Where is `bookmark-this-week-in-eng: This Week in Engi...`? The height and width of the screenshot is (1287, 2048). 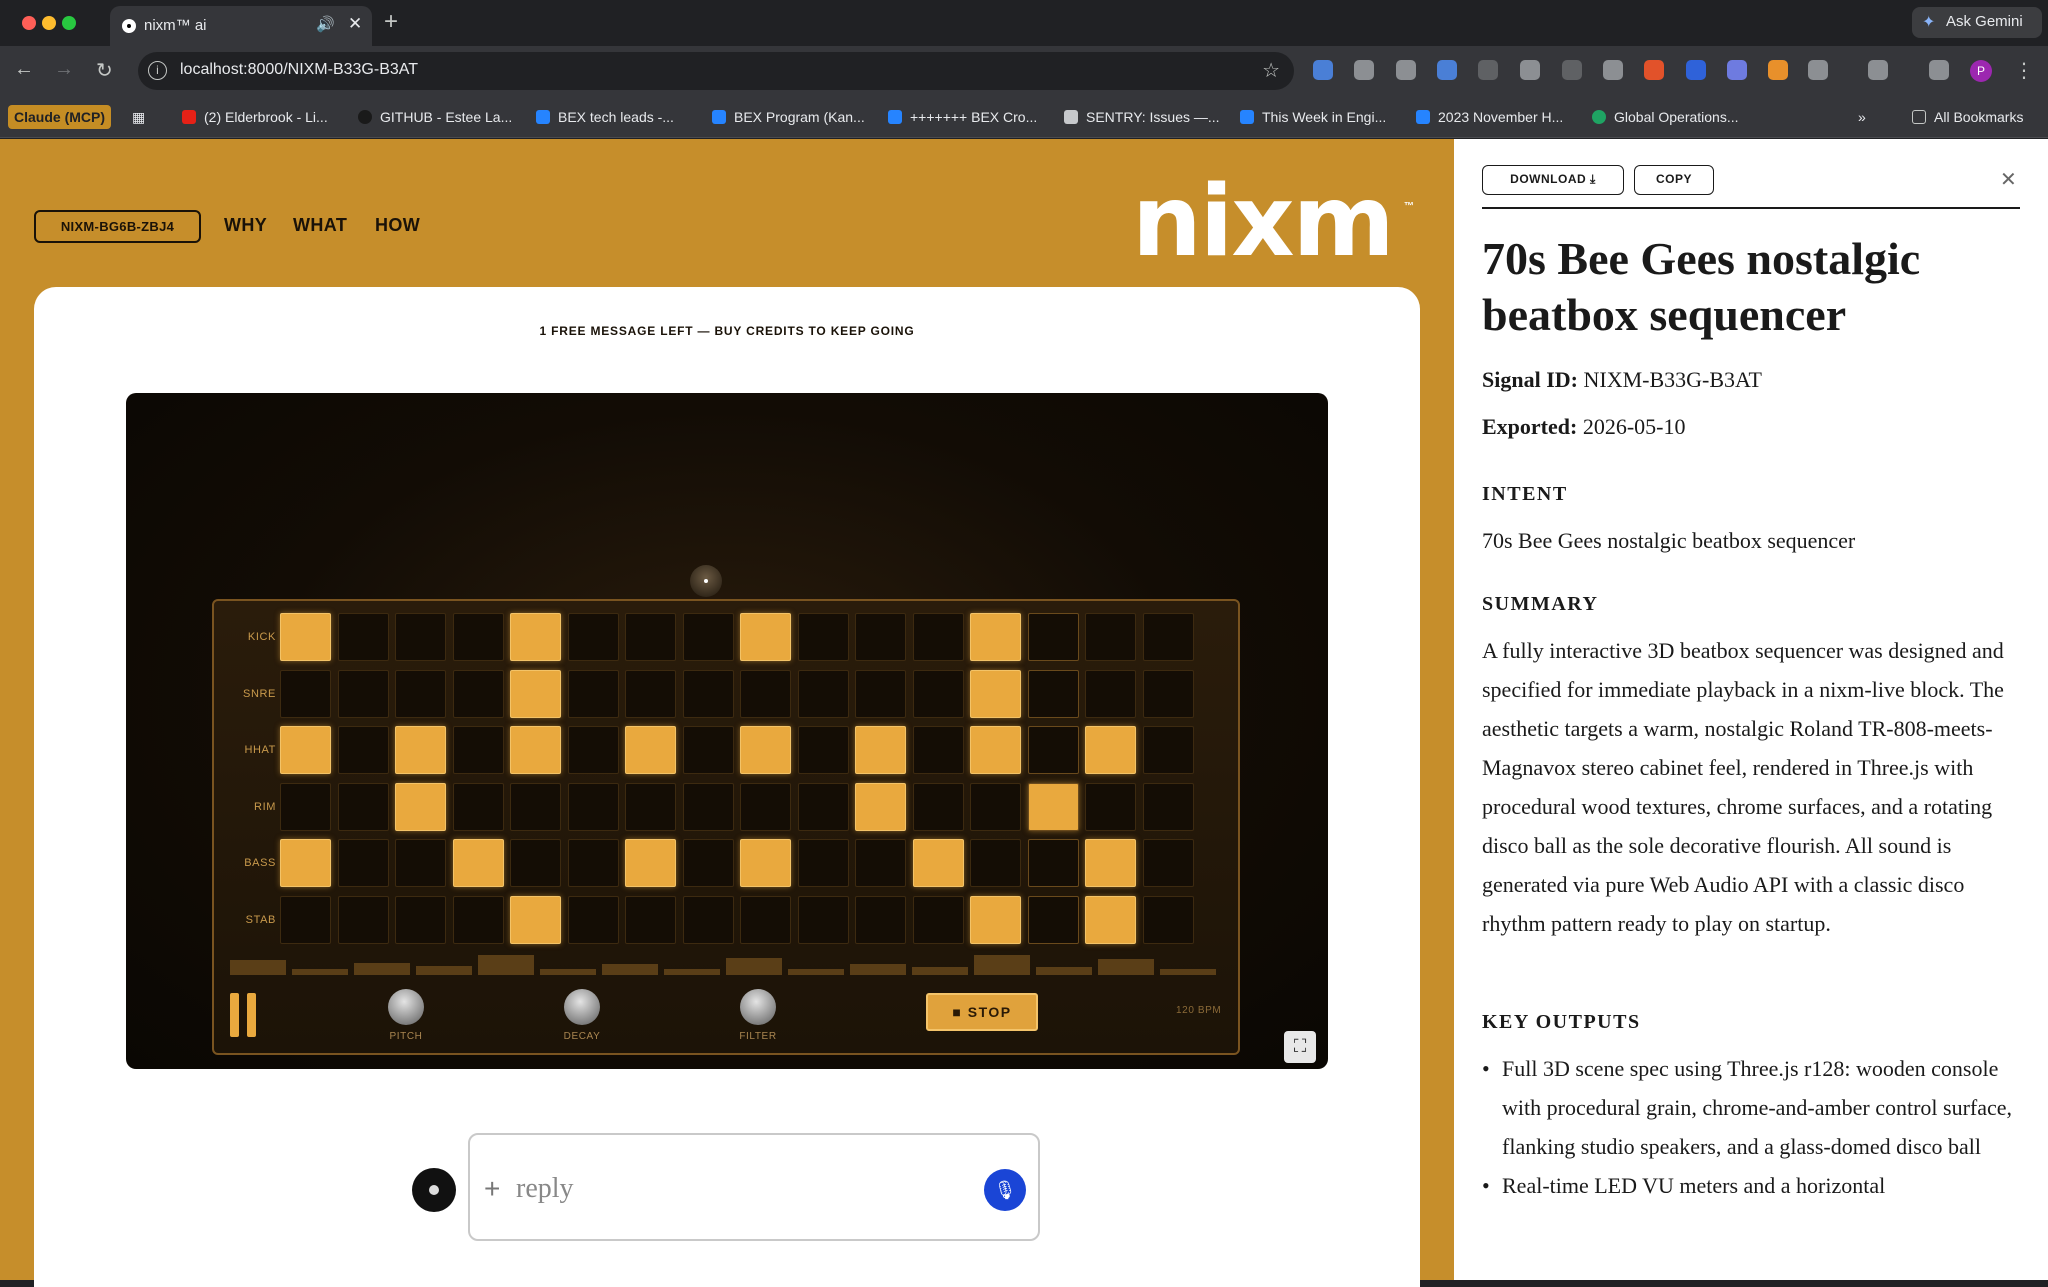
bookmark-this-week-in-eng: This Week in Engi... is located at coordinates (1313, 117).